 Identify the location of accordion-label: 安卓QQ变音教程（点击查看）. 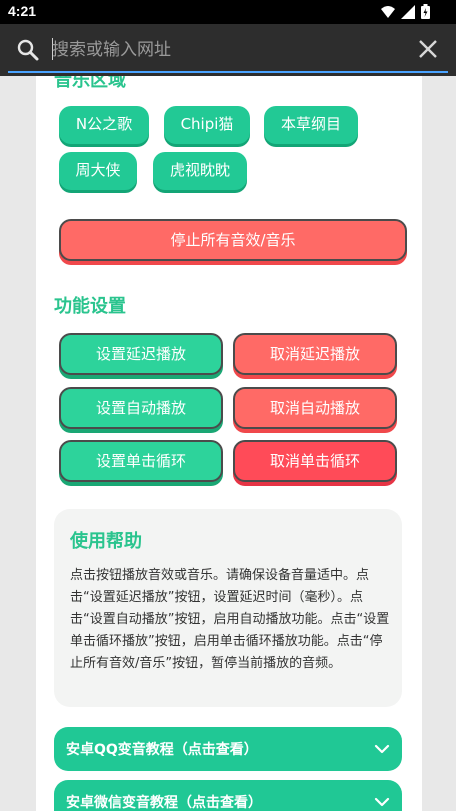
(162, 750).